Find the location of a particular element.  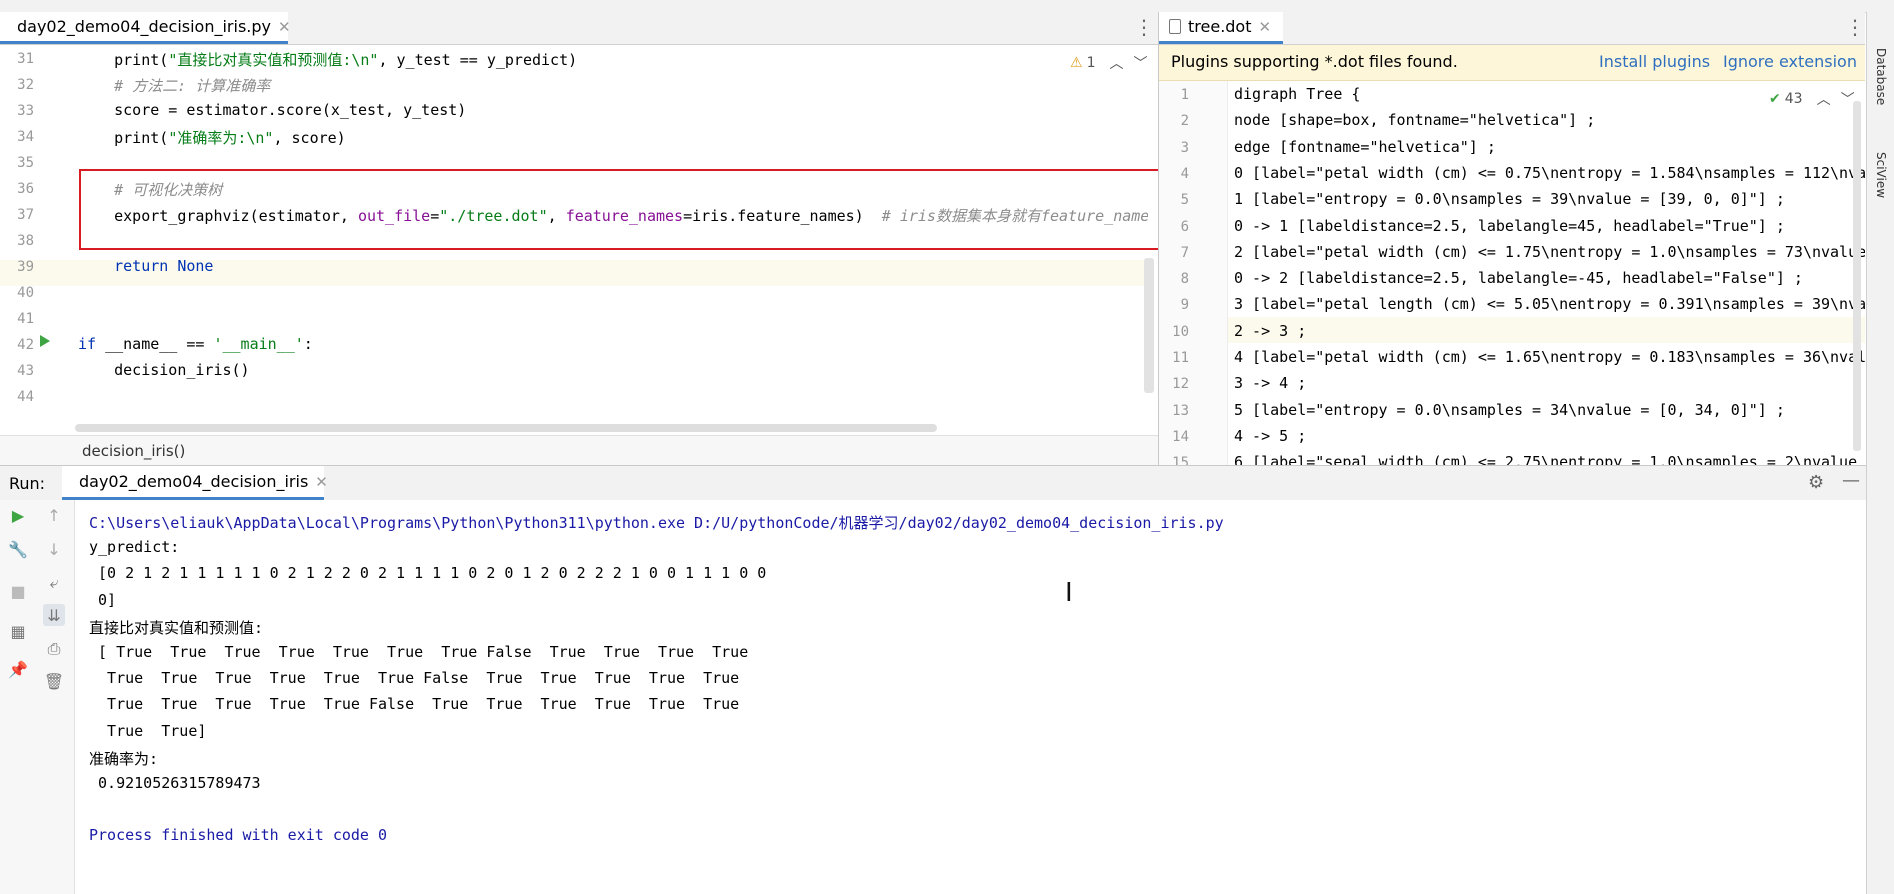

breadcrumb: decision_iris() is located at coordinates (579, 450).